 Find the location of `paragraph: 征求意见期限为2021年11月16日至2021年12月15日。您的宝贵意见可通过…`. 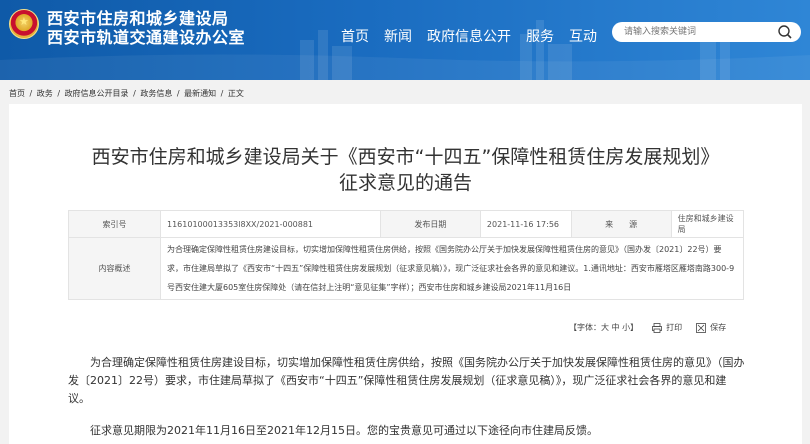

paragraph: 征求意见期限为2021年11月16日至2021年12月15日。您的宝贵意见可通过… is located at coordinates (344, 430).